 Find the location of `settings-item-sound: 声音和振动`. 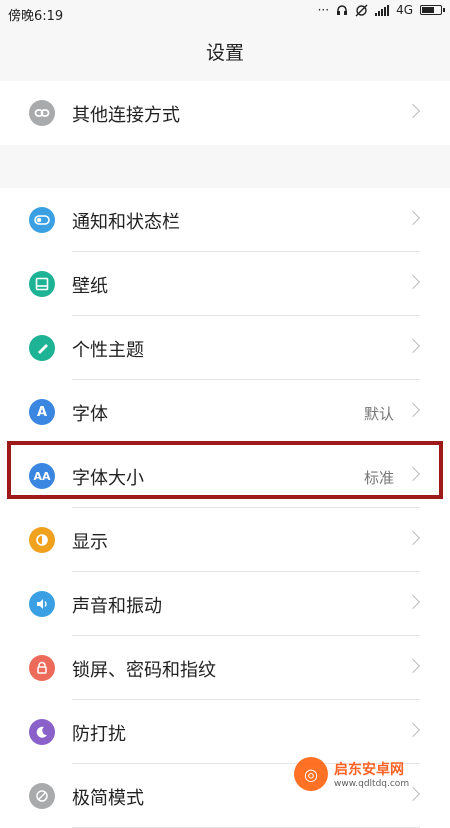

settings-item-sound: 声音和振动 is located at coordinates (225, 604).